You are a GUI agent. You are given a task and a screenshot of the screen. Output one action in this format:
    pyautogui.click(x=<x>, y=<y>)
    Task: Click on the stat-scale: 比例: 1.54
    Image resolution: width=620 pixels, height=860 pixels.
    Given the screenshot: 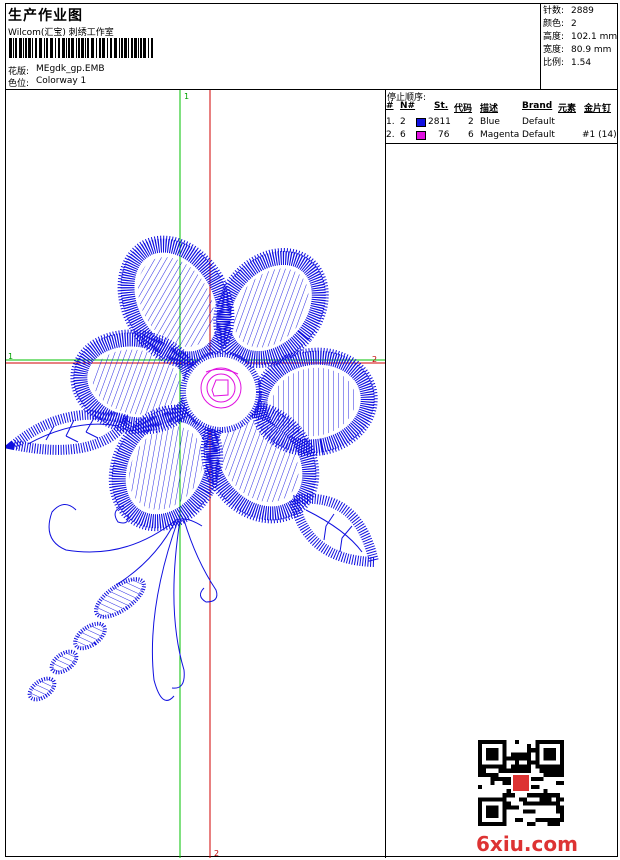 What is the action you would take?
    pyautogui.click(x=567, y=63)
    